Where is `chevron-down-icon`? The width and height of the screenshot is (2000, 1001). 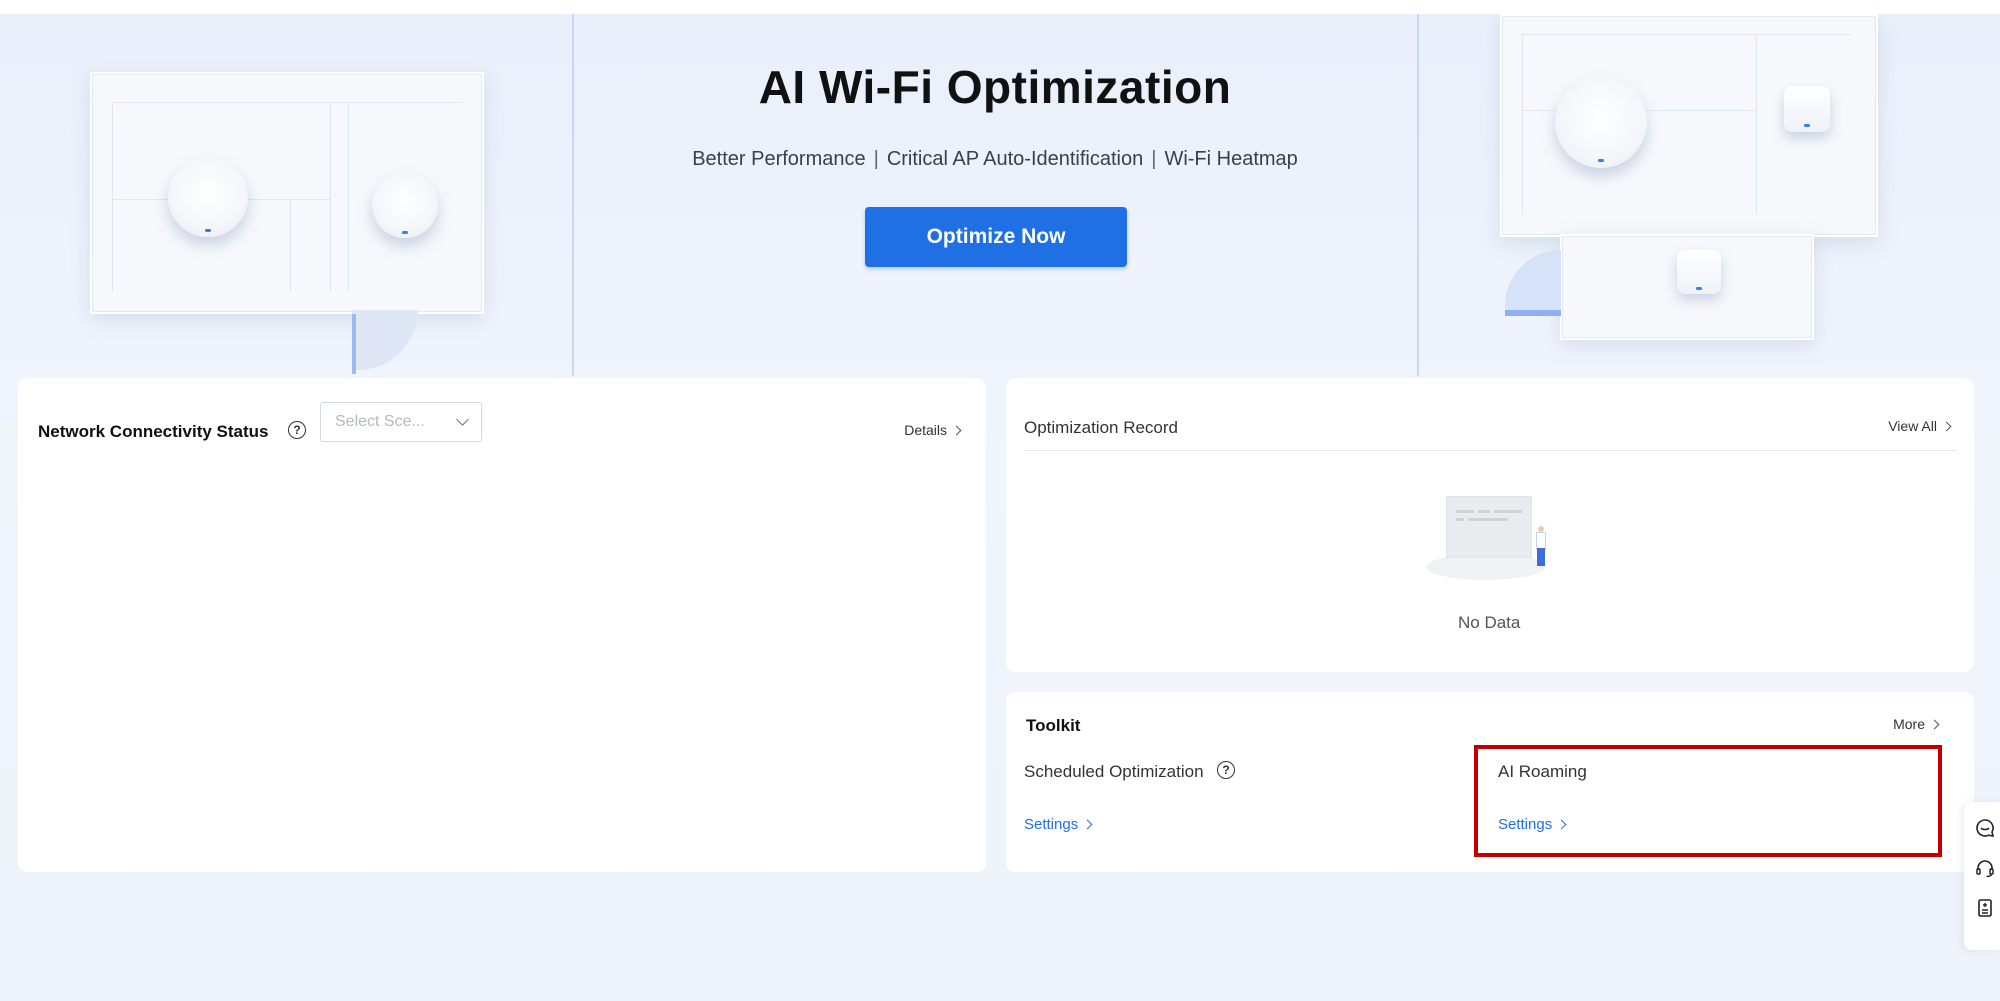
chevron-down-icon is located at coordinates (462, 419).